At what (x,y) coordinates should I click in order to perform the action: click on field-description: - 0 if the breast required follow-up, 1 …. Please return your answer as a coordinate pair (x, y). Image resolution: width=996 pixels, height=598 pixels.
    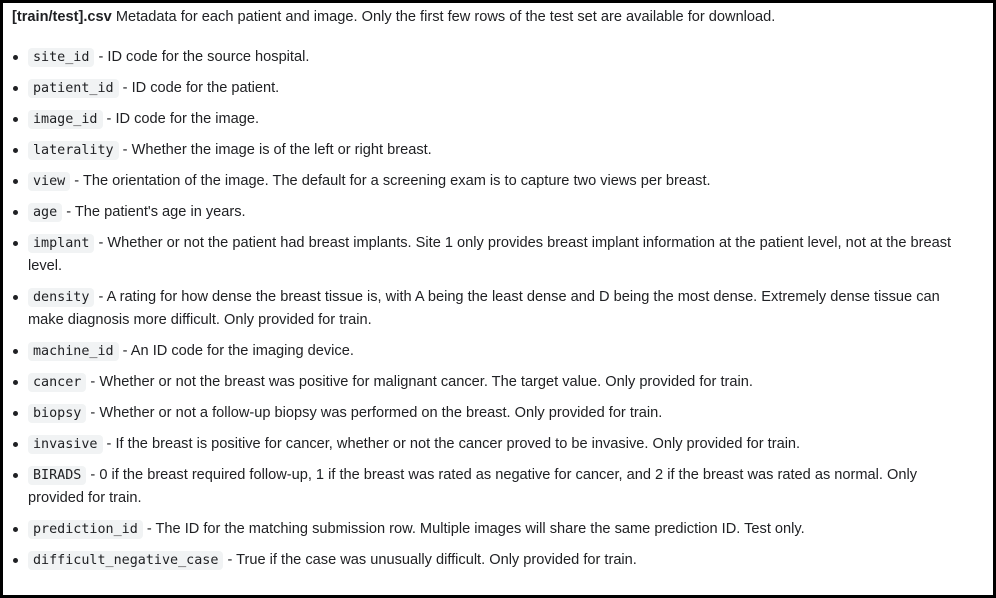
    Looking at the image, I should click on (473, 486).